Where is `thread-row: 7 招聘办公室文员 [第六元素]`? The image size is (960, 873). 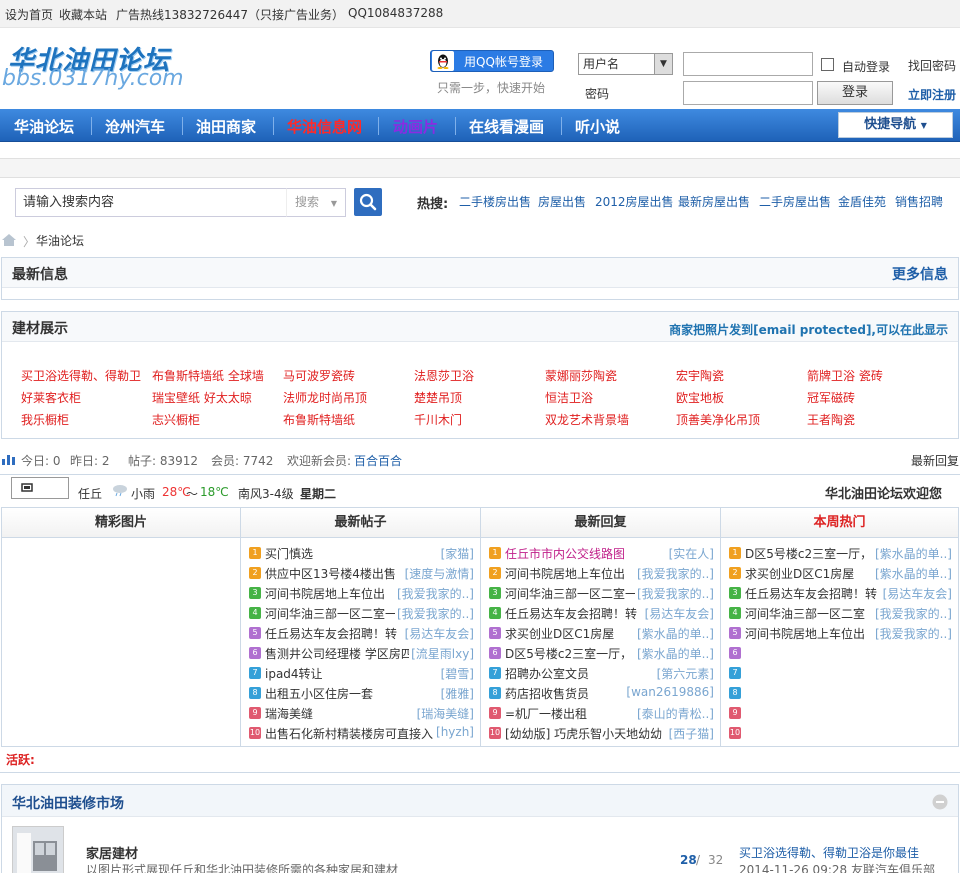 thread-row: 7 招聘办公室文员 [第六元素] is located at coordinates (600, 673).